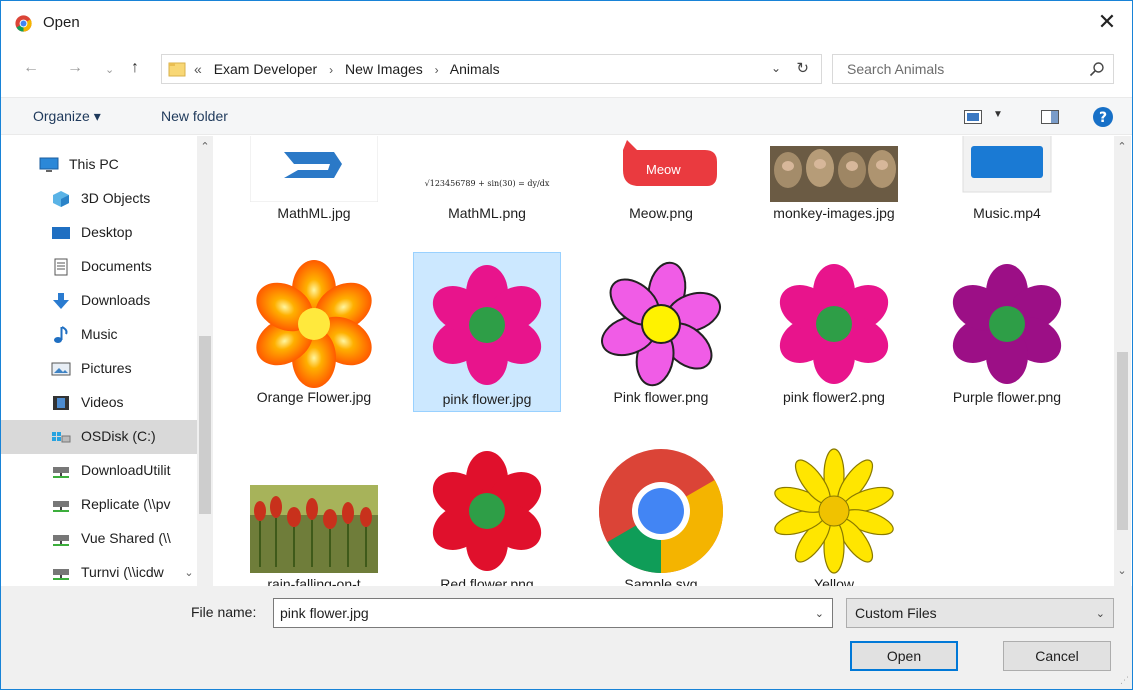 The width and height of the screenshot is (1133, 690). I want to click on sidebar-item-osdisk: OSDisk (C:), so click(99, 437).